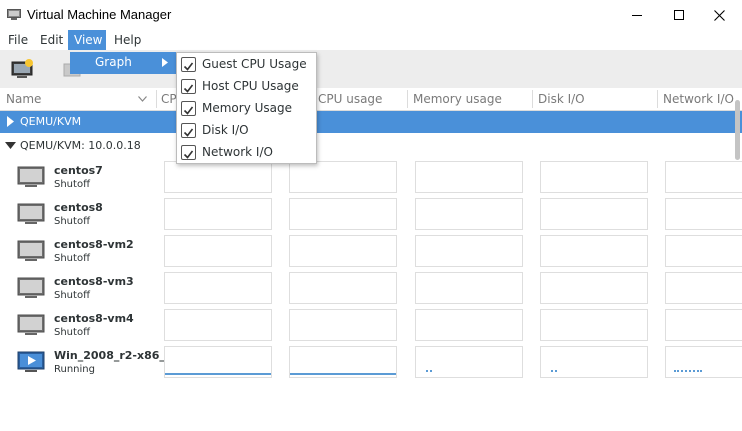  I want to click on column-network: Network I/O, so click(698, 99).